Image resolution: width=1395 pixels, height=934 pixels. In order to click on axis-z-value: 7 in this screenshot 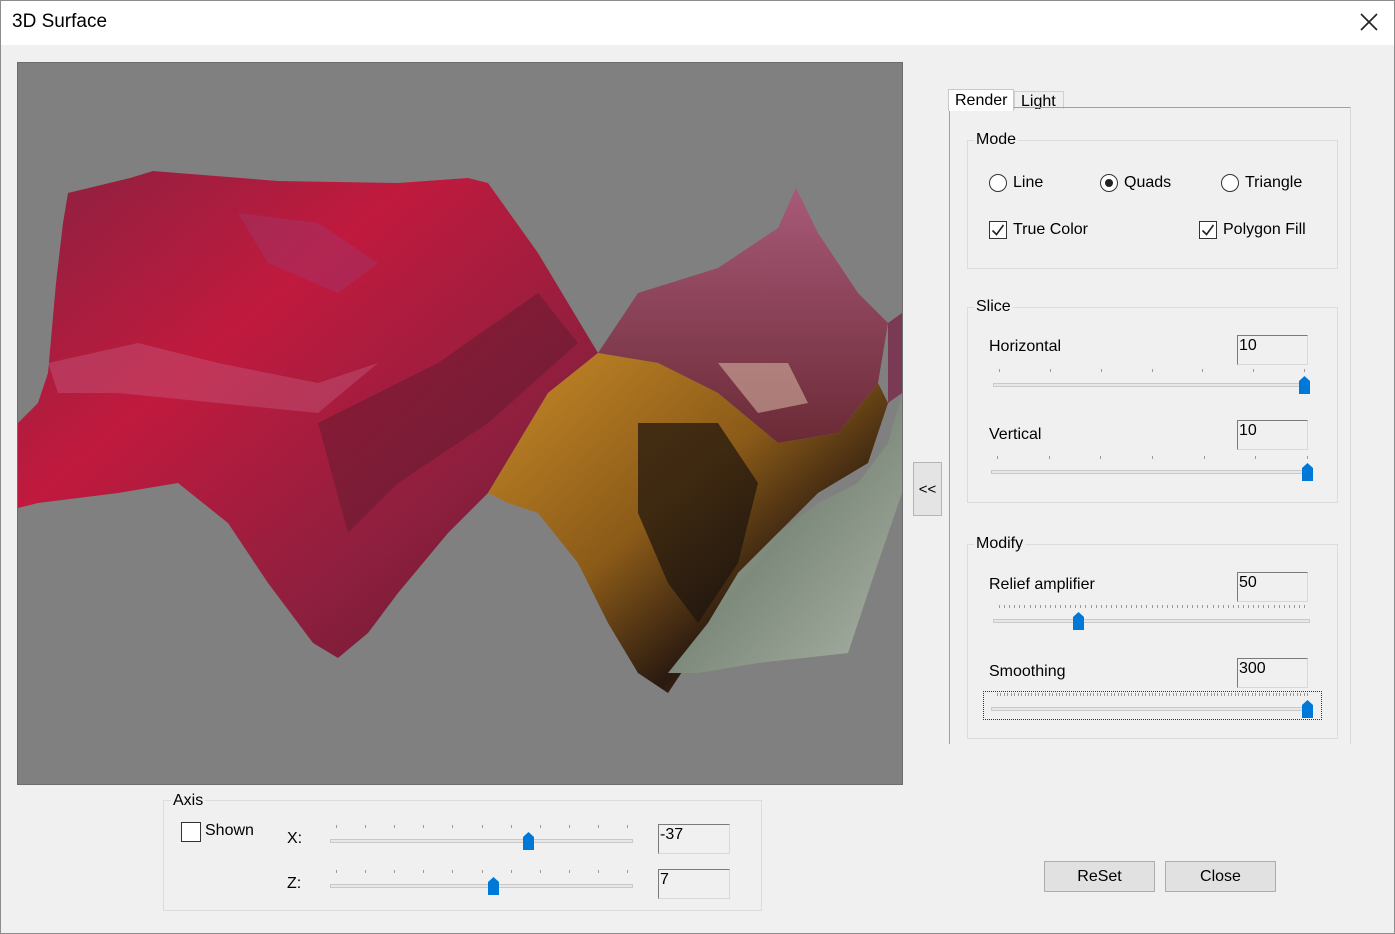, I will do `click(694, 884)`.